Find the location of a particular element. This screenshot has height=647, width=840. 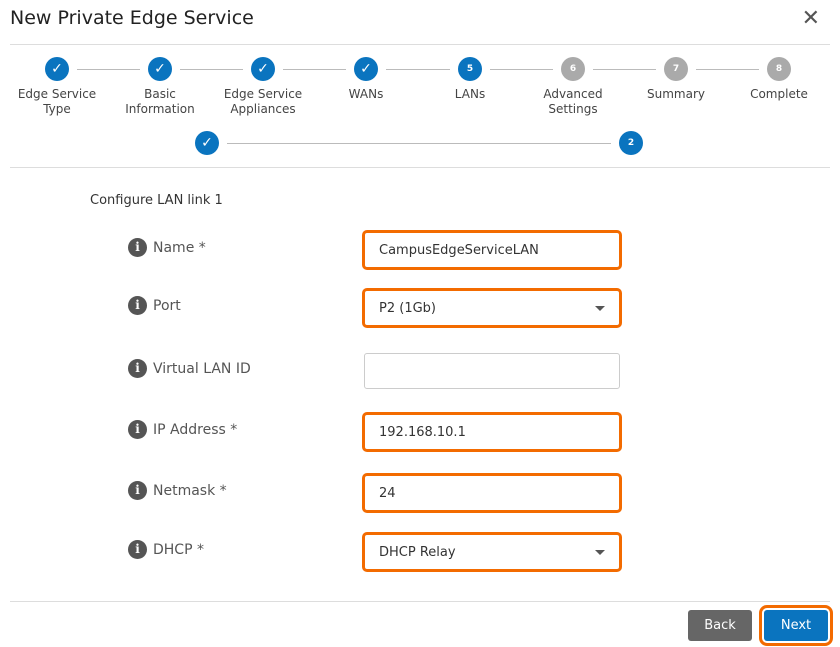

step-6: 6 Advanced Settings is located at coordinates (573, 87).